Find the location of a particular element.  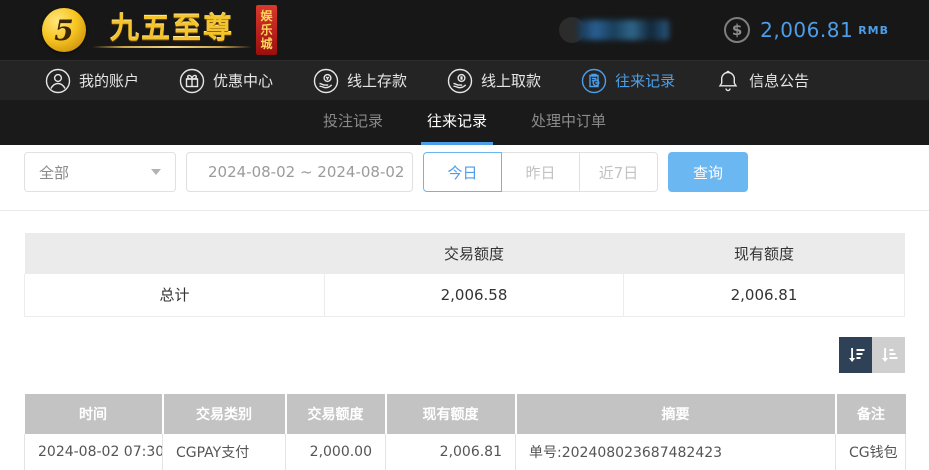

quick-btn-last7days: 近7日 is located at coordinates (618, 172).